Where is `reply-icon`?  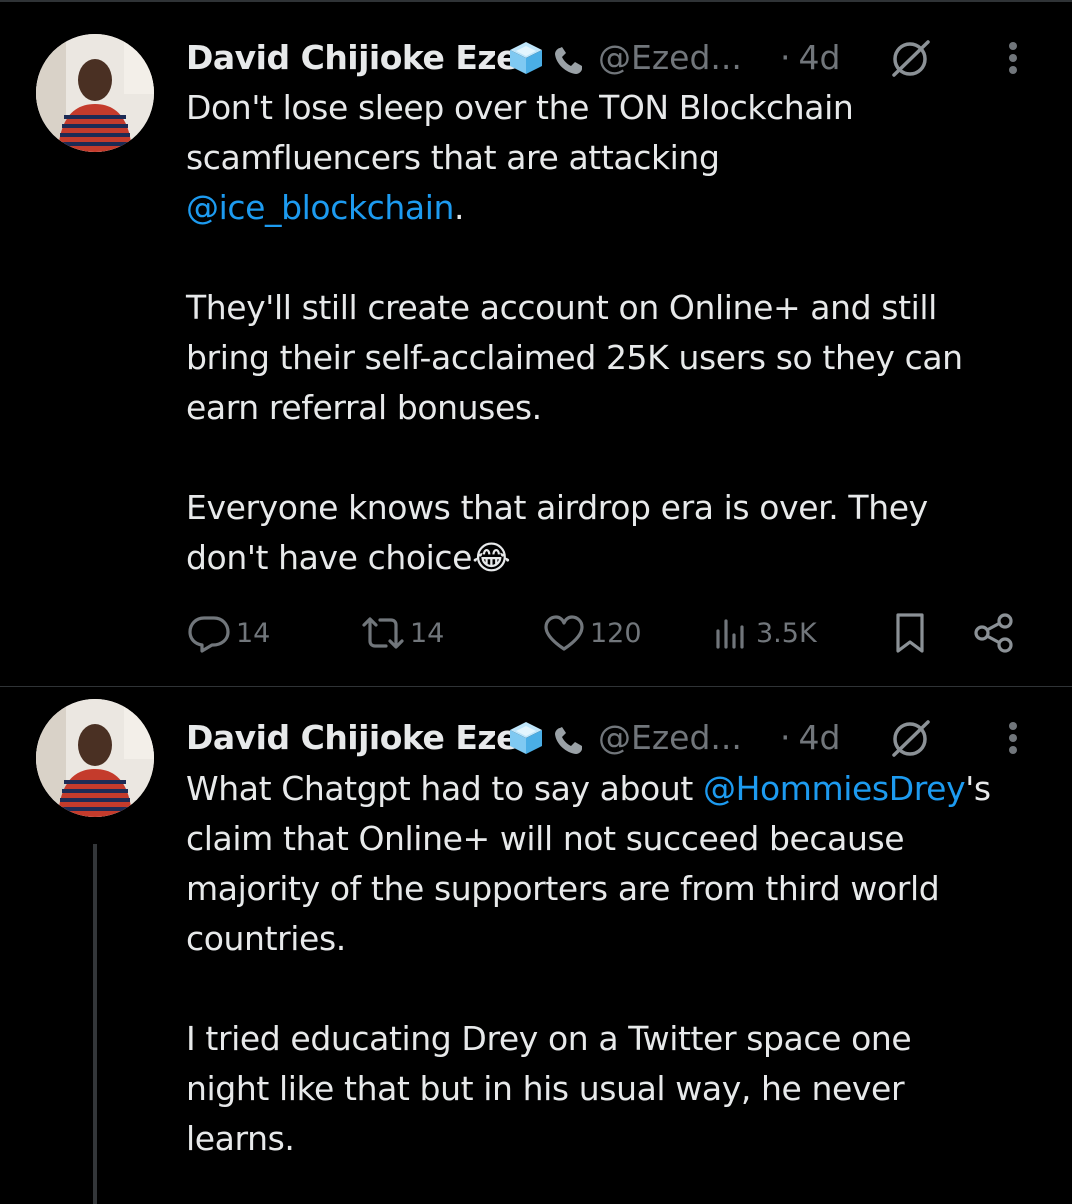 reply-icon is located at coordinates (209, 633).